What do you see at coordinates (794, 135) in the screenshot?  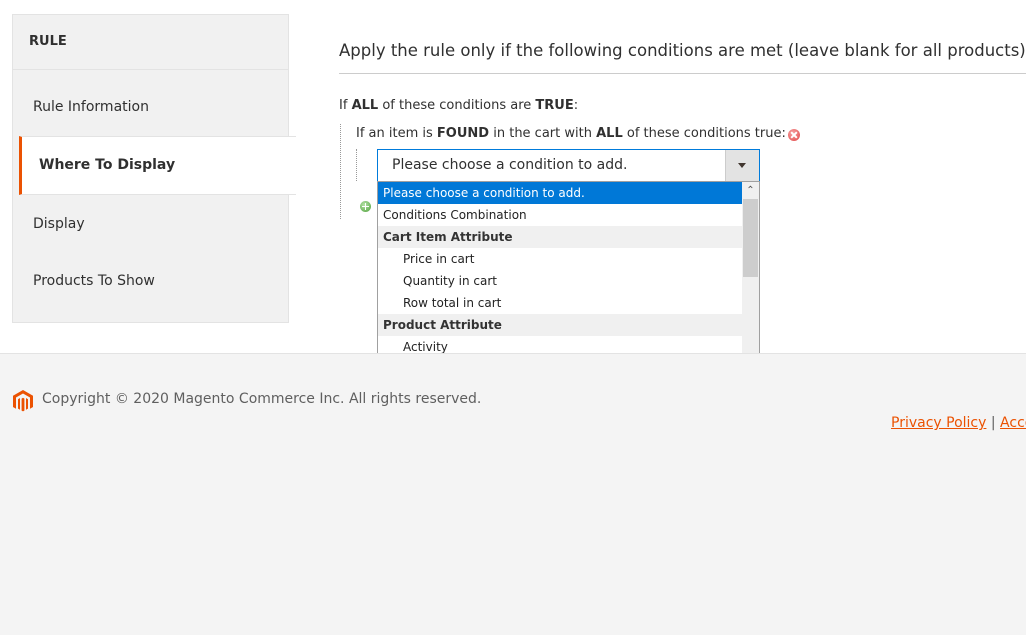 I see `remove-condition-icon` at bounding box center [794, 135].